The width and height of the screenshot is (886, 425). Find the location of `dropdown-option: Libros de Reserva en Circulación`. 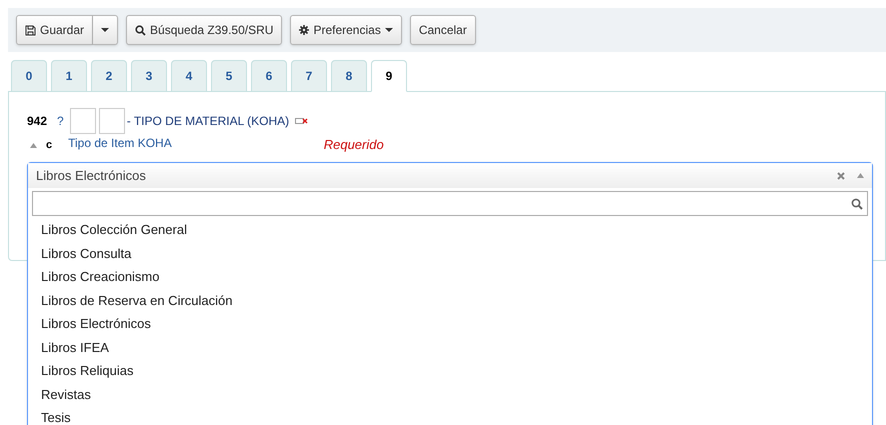

dropdown-option: Libros de Reserva en Circulación is located at coordinates (452, 300).